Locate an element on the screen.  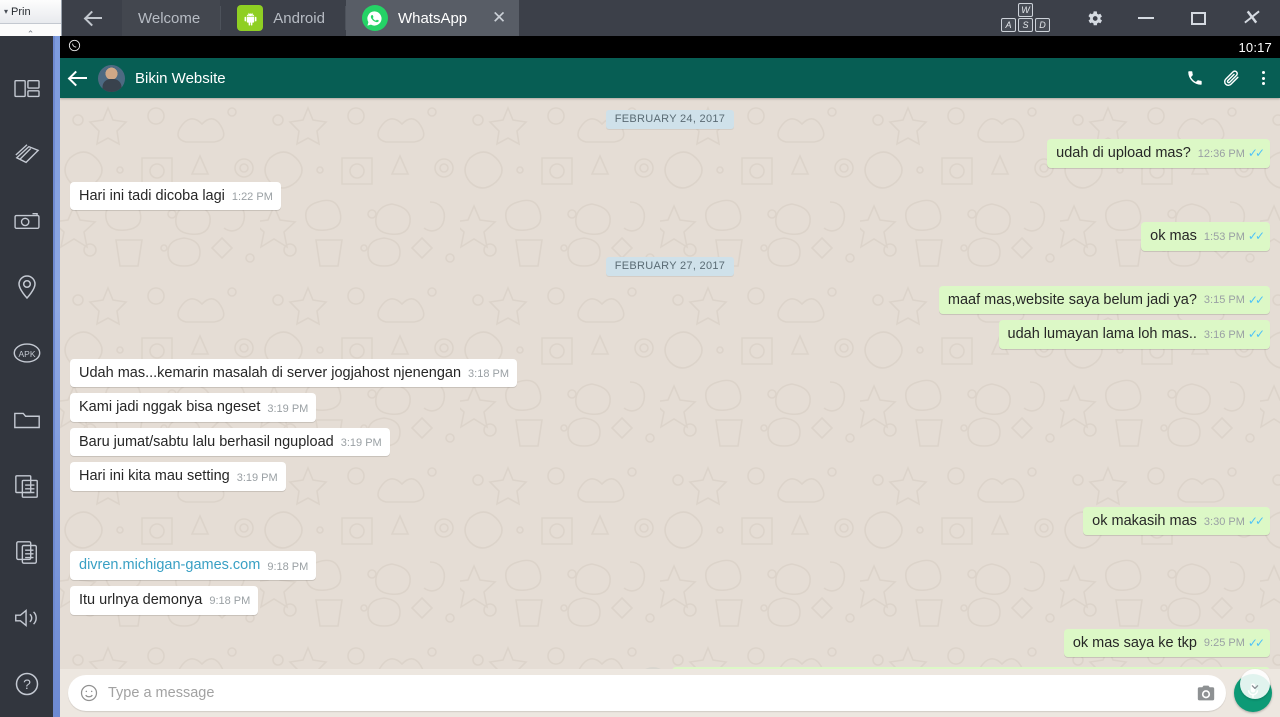
message-meta: 9:25 PM is located at coordinates (1233, 643).